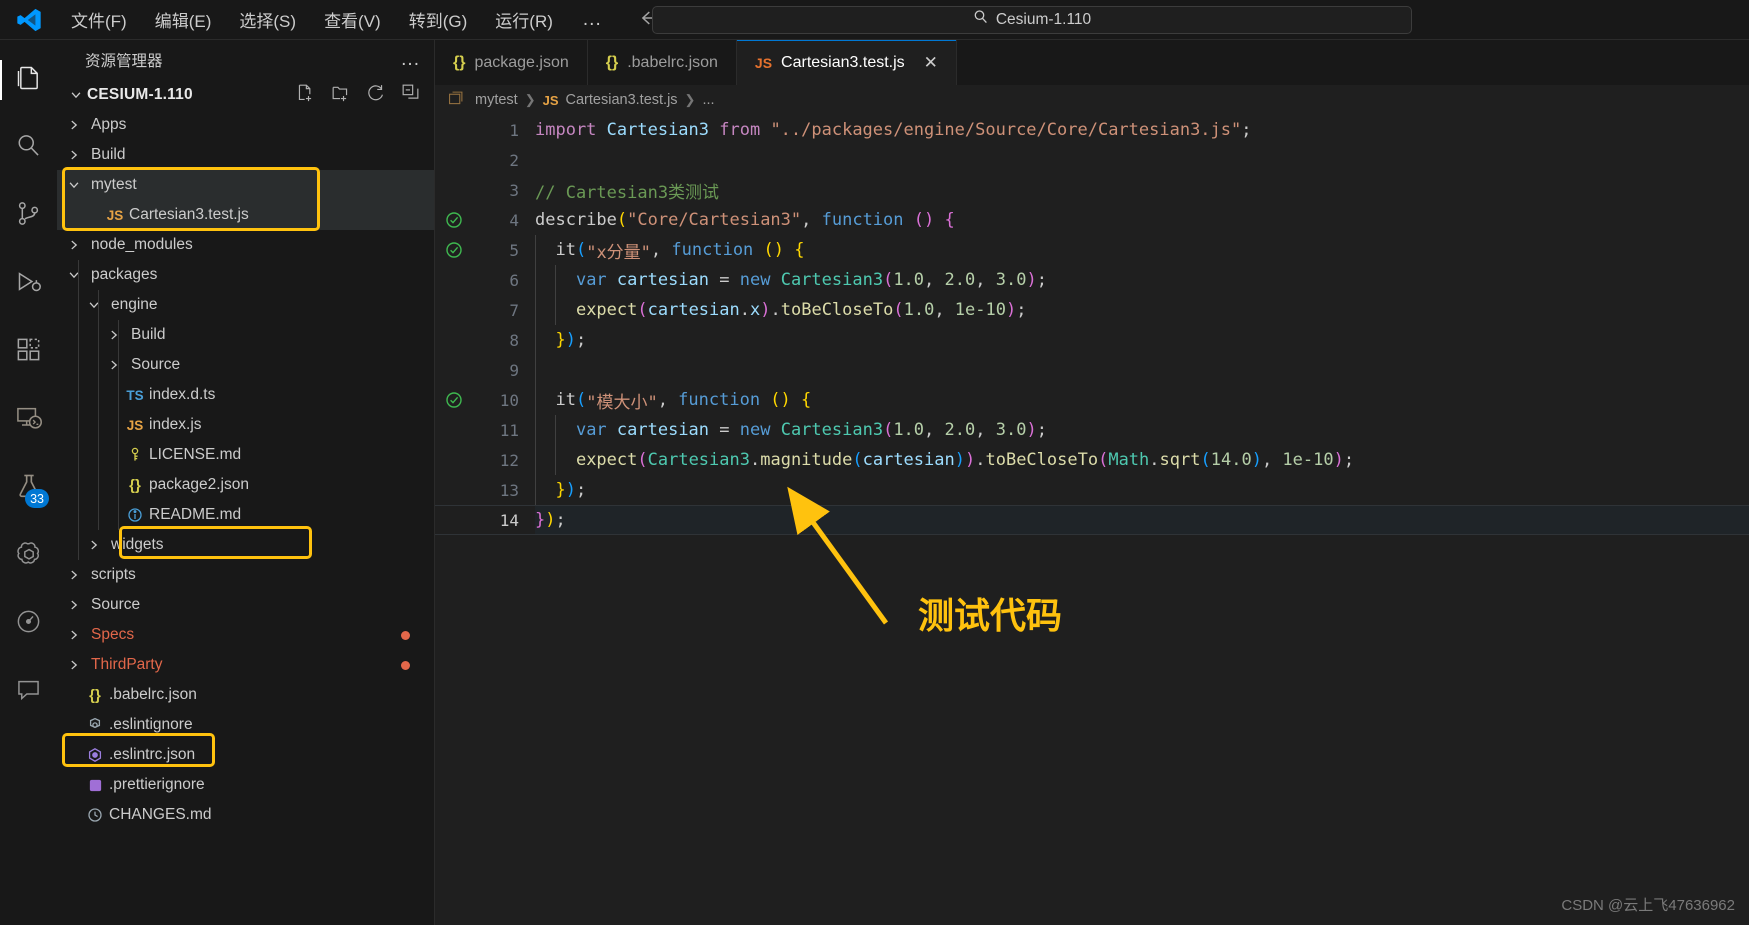 The height and width of the screenshot is (925, 1749). Describe the element at coordinates (980, 460) in the screenshot. I see `code-token: .` at that location.